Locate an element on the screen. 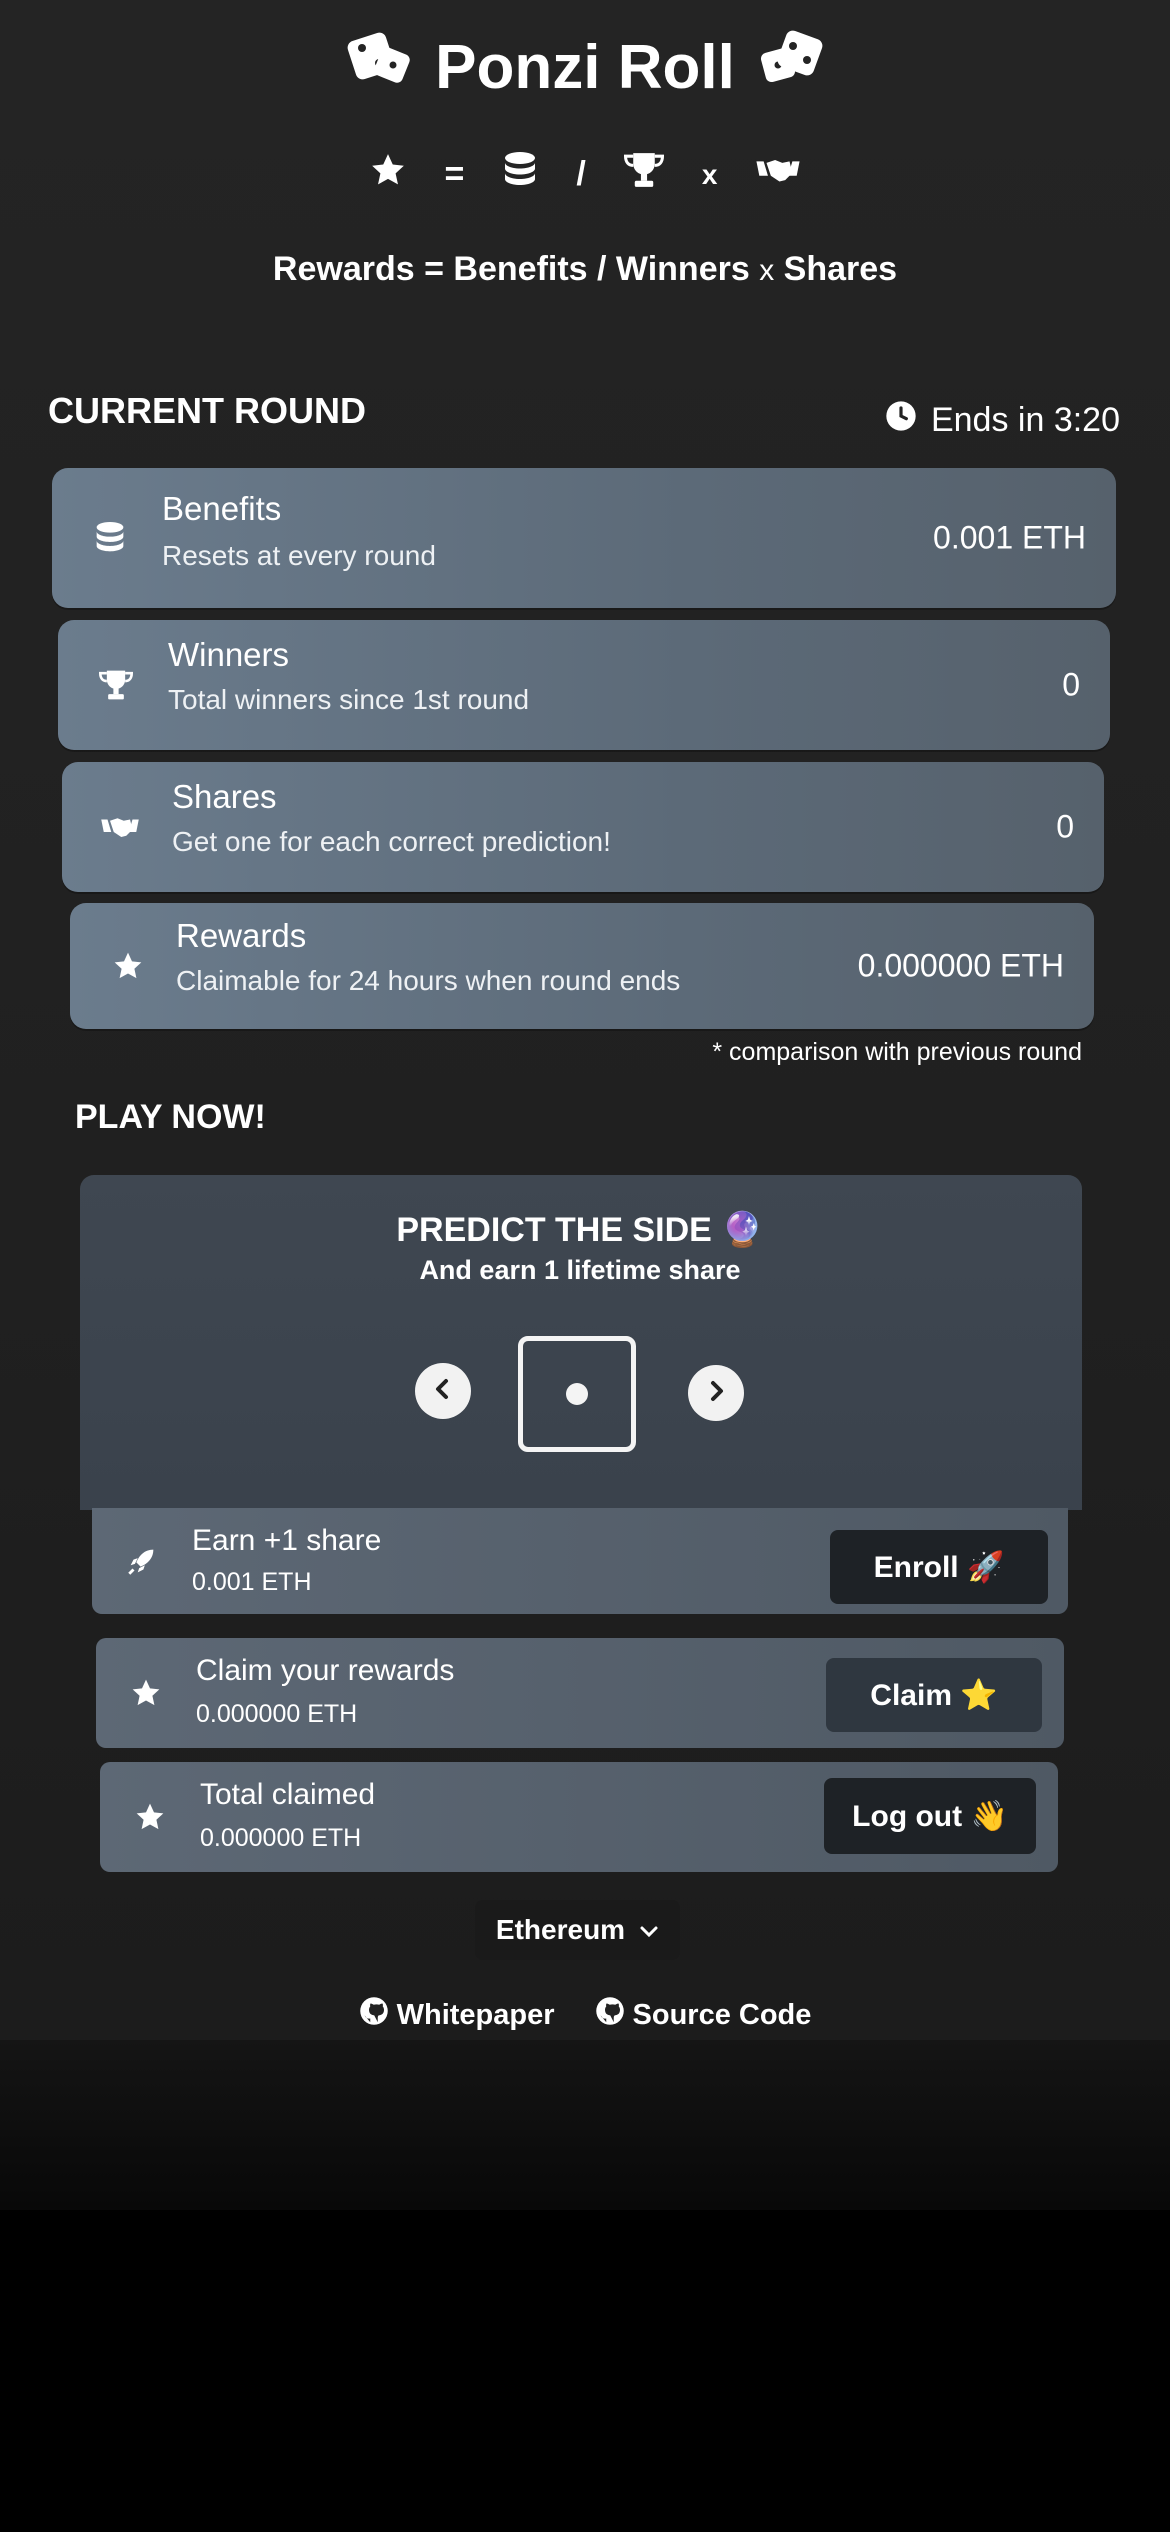 Image resolution: width=1170 pixels, height=2532 pixels. die-face-selector is located at coordinates (577, 1394).